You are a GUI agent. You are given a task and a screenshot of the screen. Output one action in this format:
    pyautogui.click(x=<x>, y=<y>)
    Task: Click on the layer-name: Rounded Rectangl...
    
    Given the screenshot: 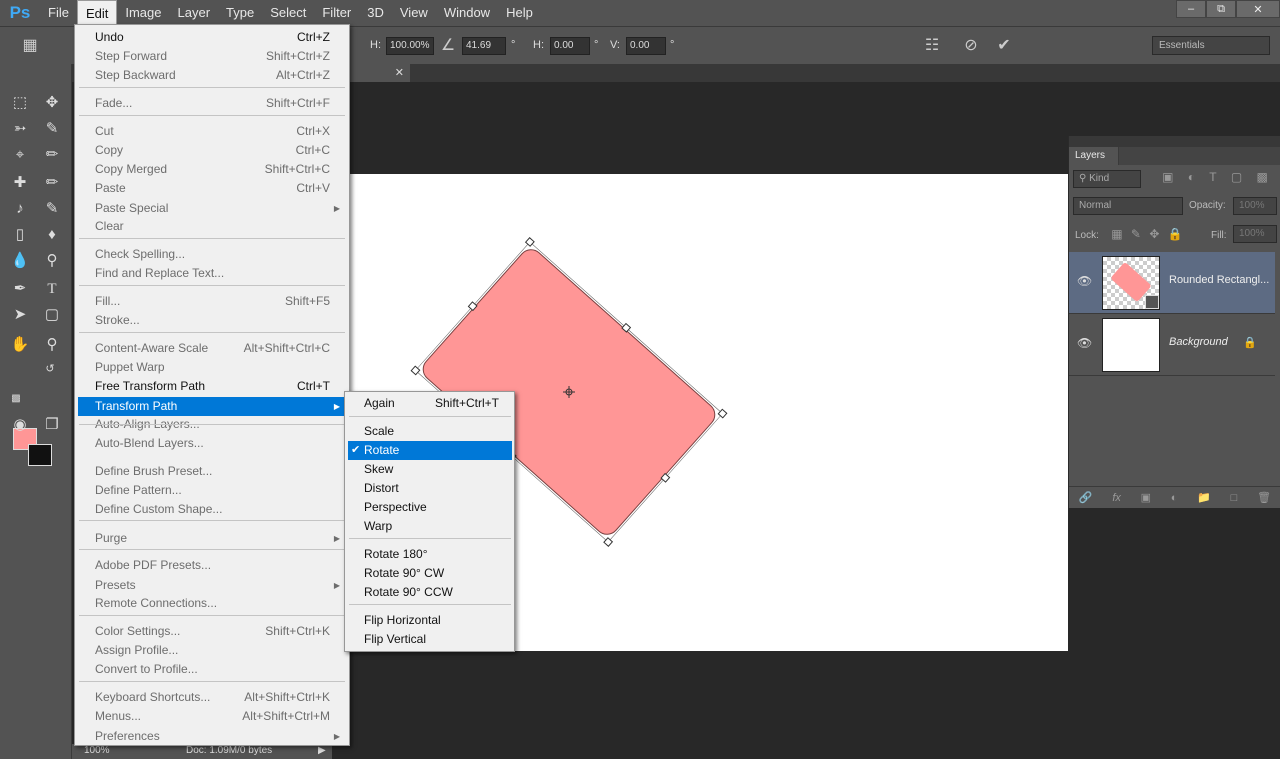 What is the action you would take?
    pyautogui.click(x=1219, y=280)
    